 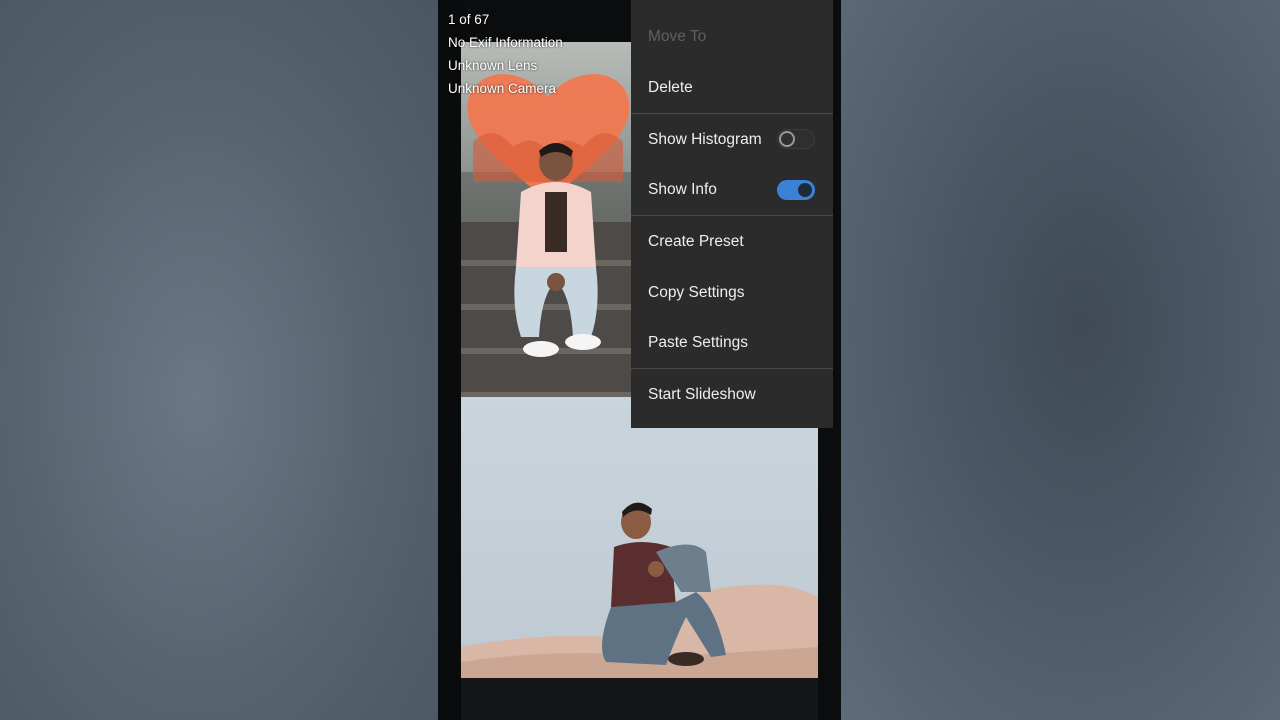 What do you see at coordinates (705, 139) in the screenshot?
I see `menu-item-label: Show Histogram` at bounding box center [705, 139].